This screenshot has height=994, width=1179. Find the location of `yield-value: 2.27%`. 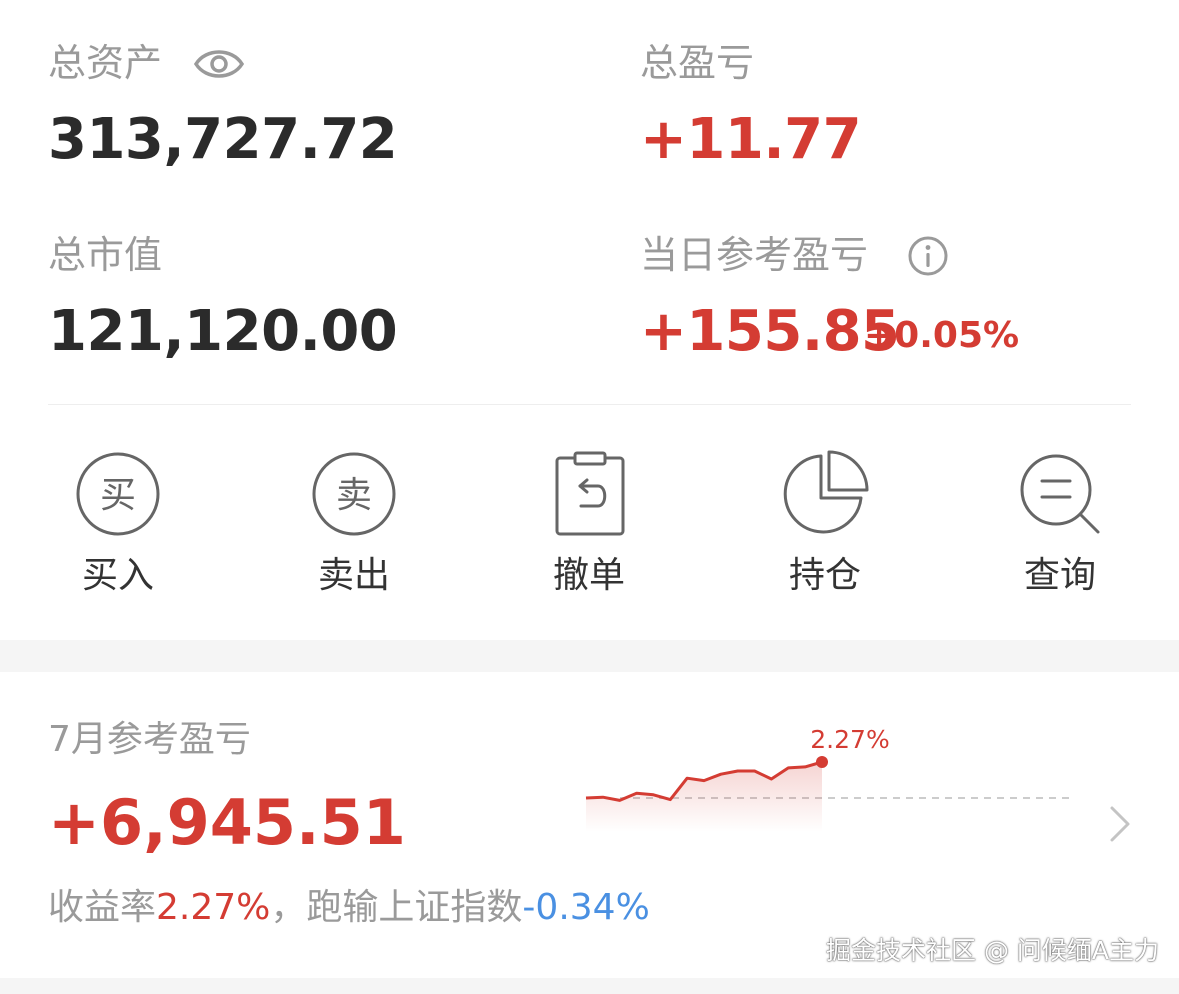

yield-value: 2.27% is located at coordinates (213, 907).